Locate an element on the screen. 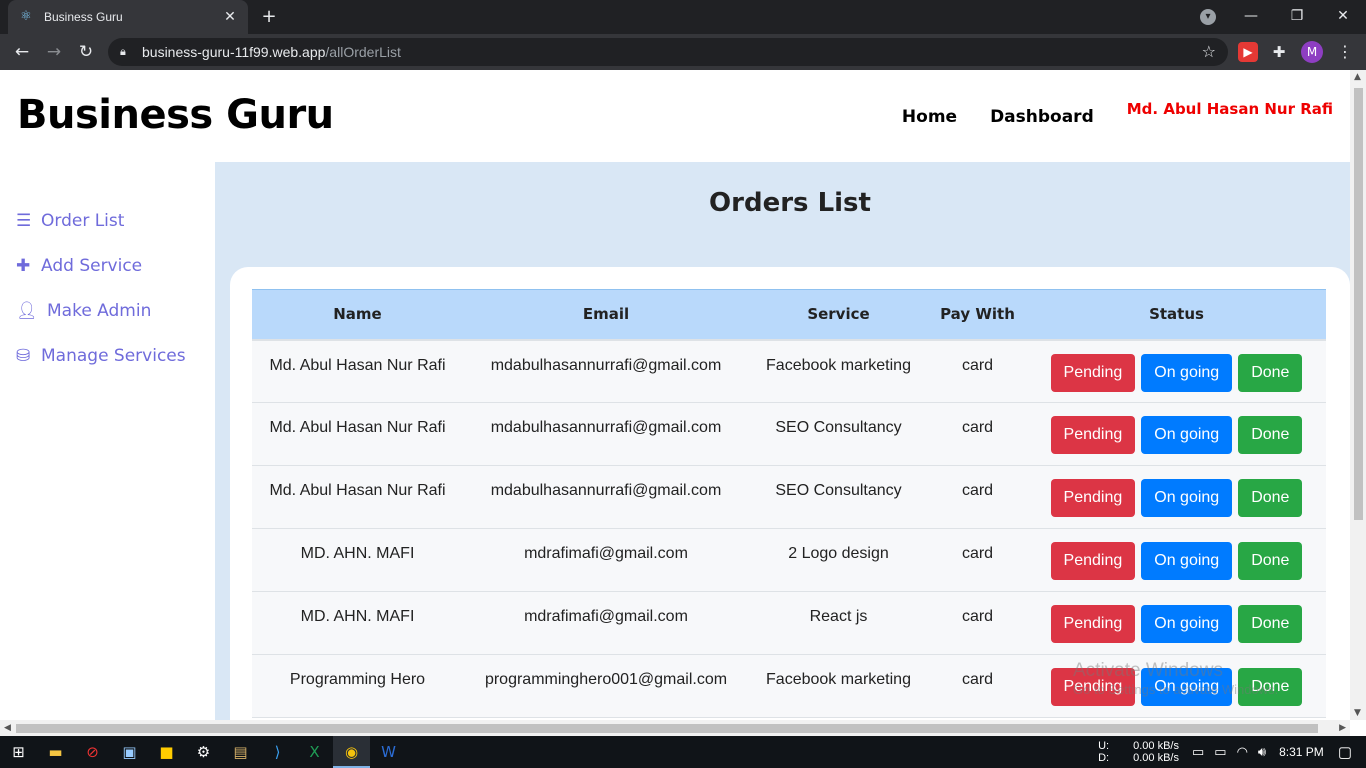 Image resolution: width=1366 pixels, height=768 pixels. user-shield-icon: 👤︎ is located at coordinates (27, 310).